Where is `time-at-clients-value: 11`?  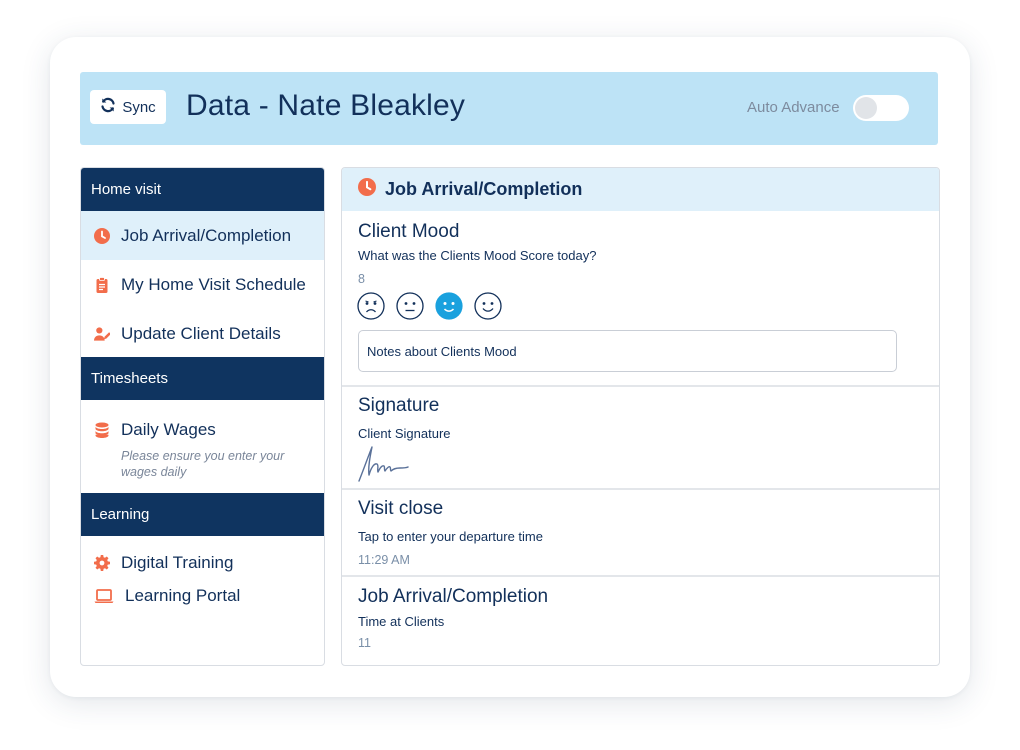 time-at-clients-value: 11 is located at coordinates (364, 643).